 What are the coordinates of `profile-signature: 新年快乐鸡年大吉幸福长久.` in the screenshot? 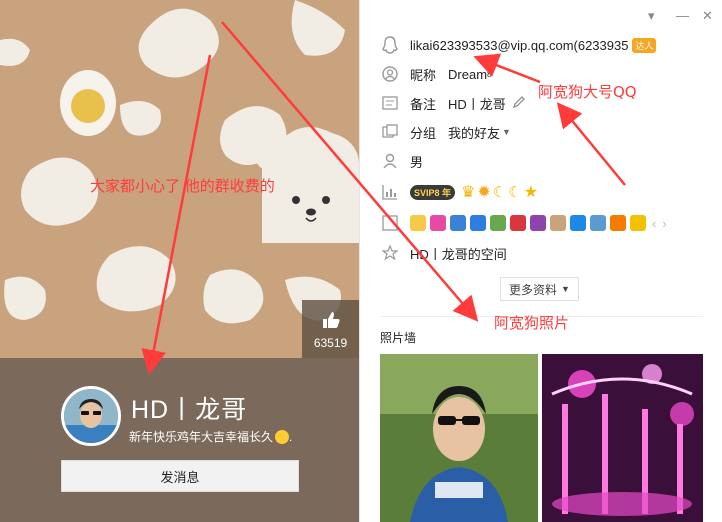 It's located at (211, 437).